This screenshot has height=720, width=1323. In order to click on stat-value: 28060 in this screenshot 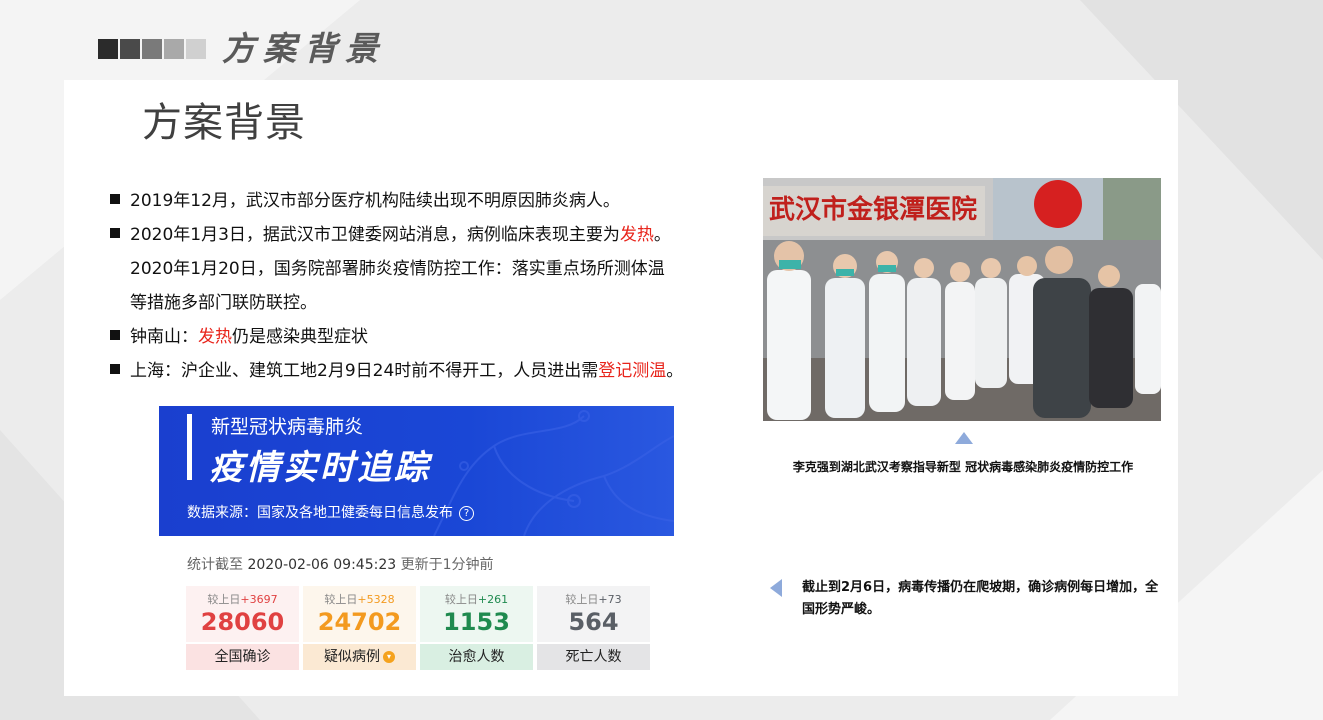, I will do `click(242, 622)`.